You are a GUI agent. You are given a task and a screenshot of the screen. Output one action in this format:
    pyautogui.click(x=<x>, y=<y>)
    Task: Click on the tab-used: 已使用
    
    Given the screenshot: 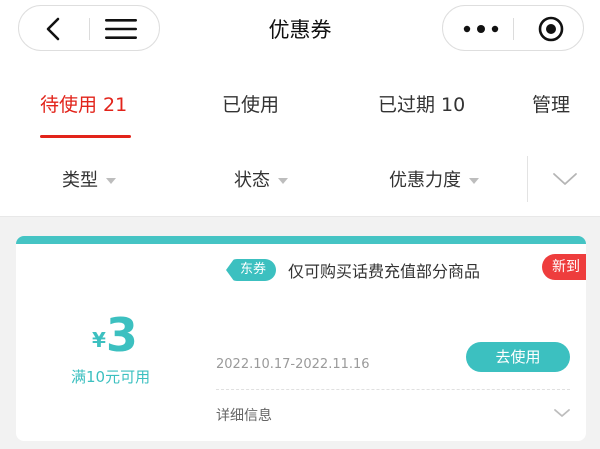 What is the action you would take?
    pyautogui.click(x=250, y=103)
    